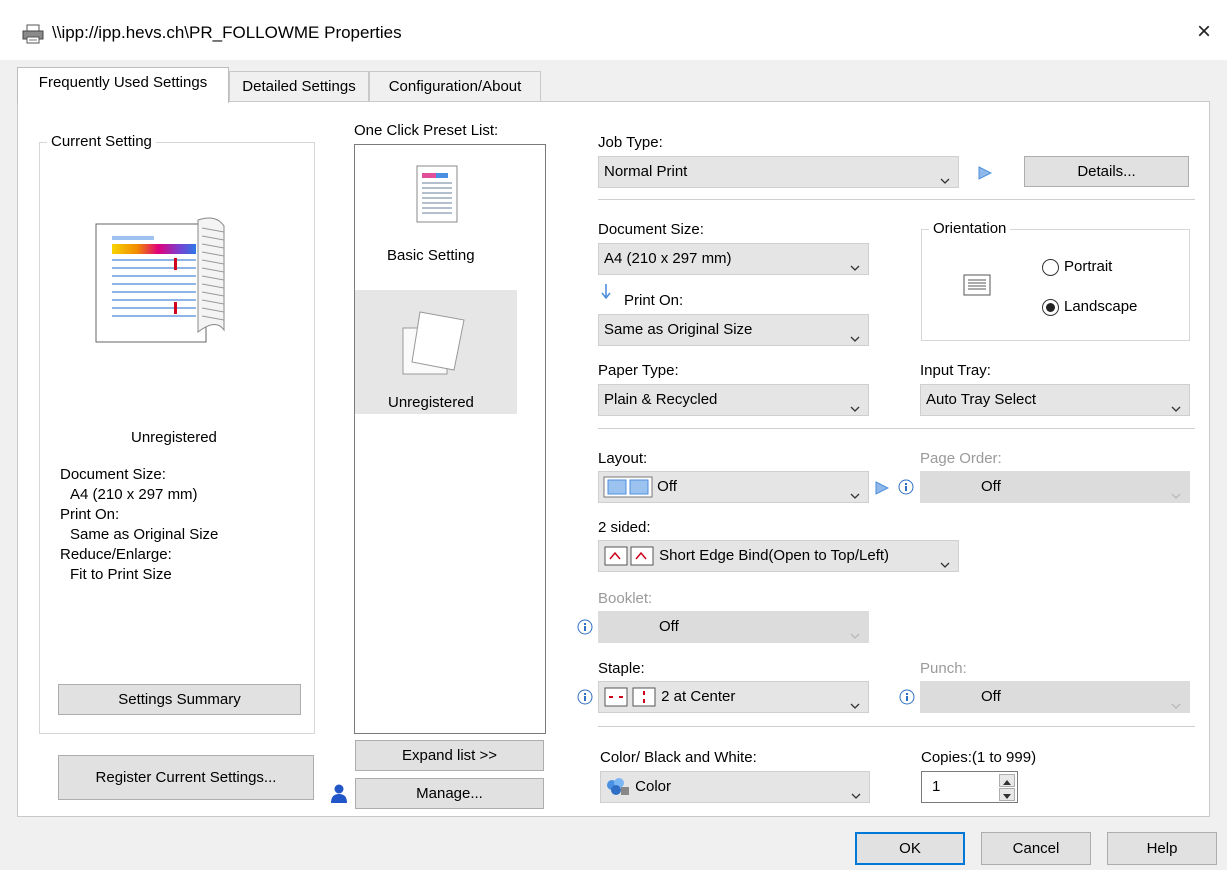  I want to click on basic-setting-icon, so click(437, 194).